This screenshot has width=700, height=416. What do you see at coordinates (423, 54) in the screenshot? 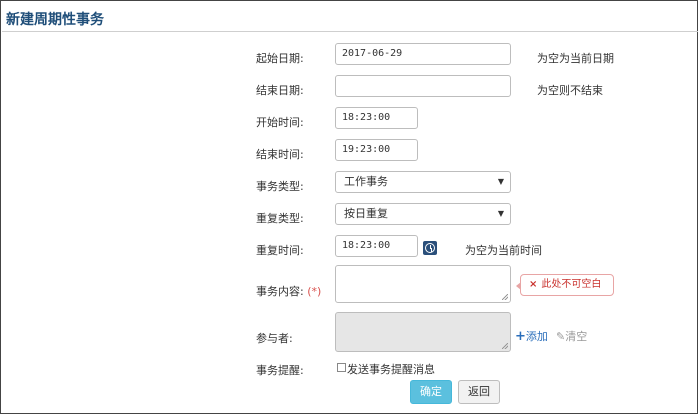
I see `start-date-input: 2017-06-29` at bounding box center [423, 54].